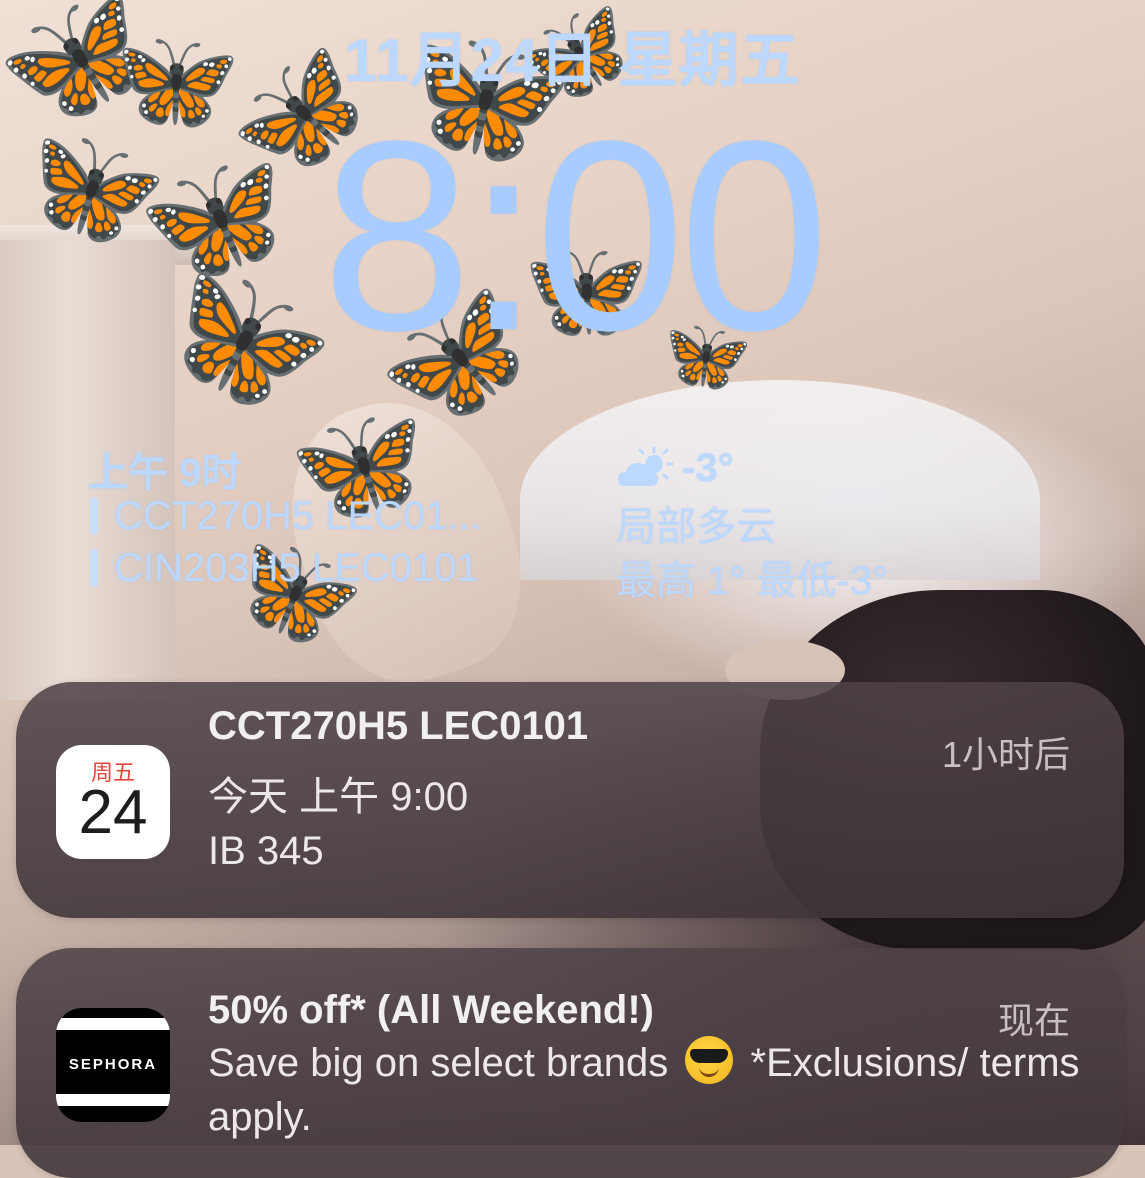  Describe the element at coordinates (438, 1063) in the screenshot. I see `notification-body-text: Save big on select brands` at that location.